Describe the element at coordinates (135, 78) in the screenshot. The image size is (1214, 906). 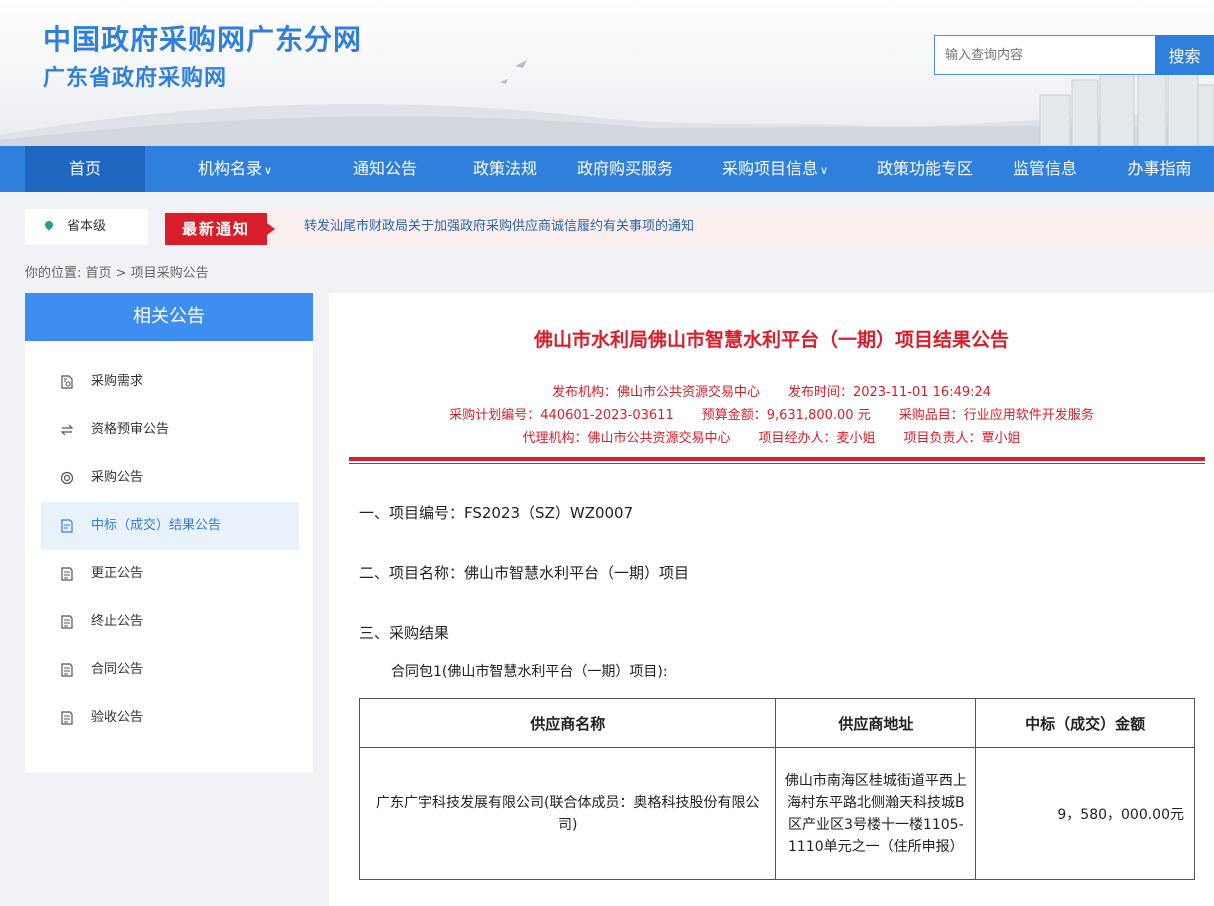
I see `site-subtitle: 广东省政府采购网` at that location.